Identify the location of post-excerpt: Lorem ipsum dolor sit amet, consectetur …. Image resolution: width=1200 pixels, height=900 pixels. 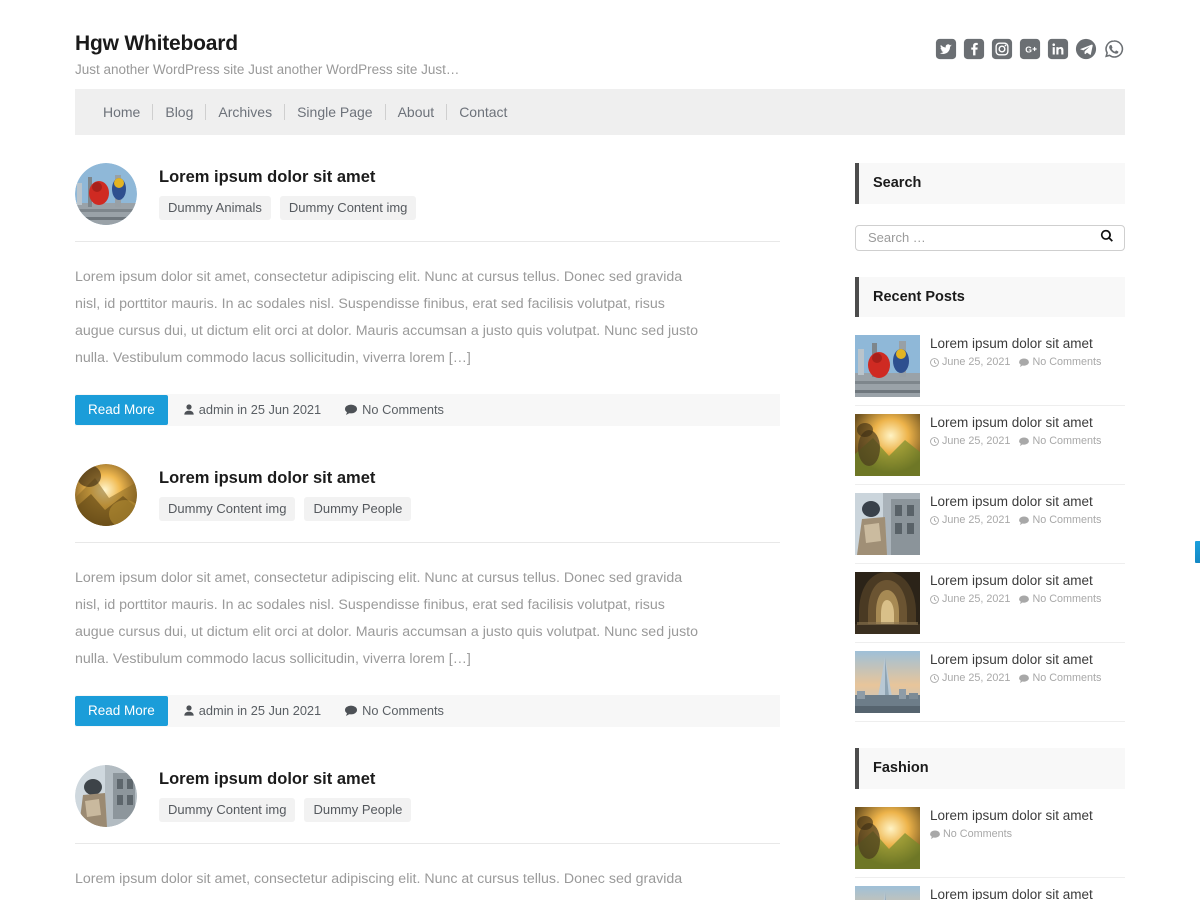
(379, 878).